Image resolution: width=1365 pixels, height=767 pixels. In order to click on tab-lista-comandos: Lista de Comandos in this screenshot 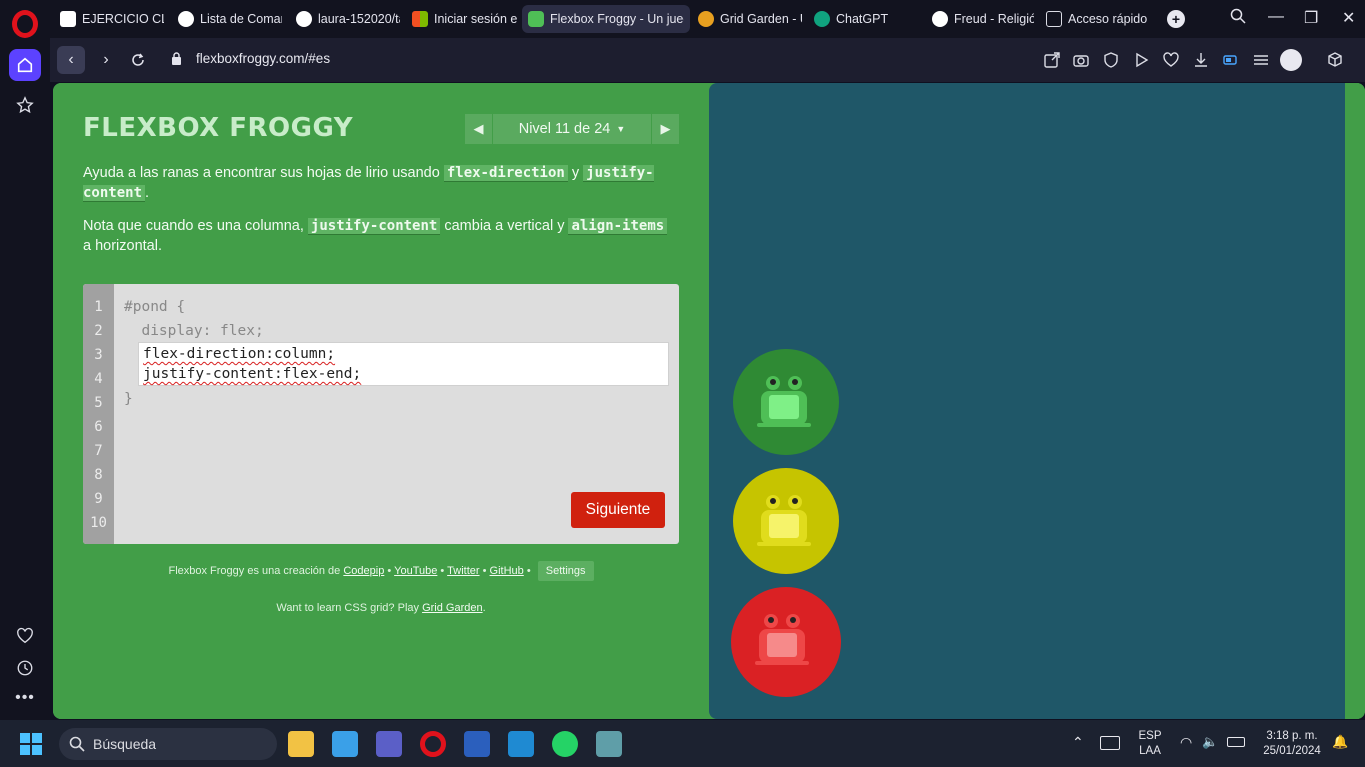, I will do `click(230, 19)`.